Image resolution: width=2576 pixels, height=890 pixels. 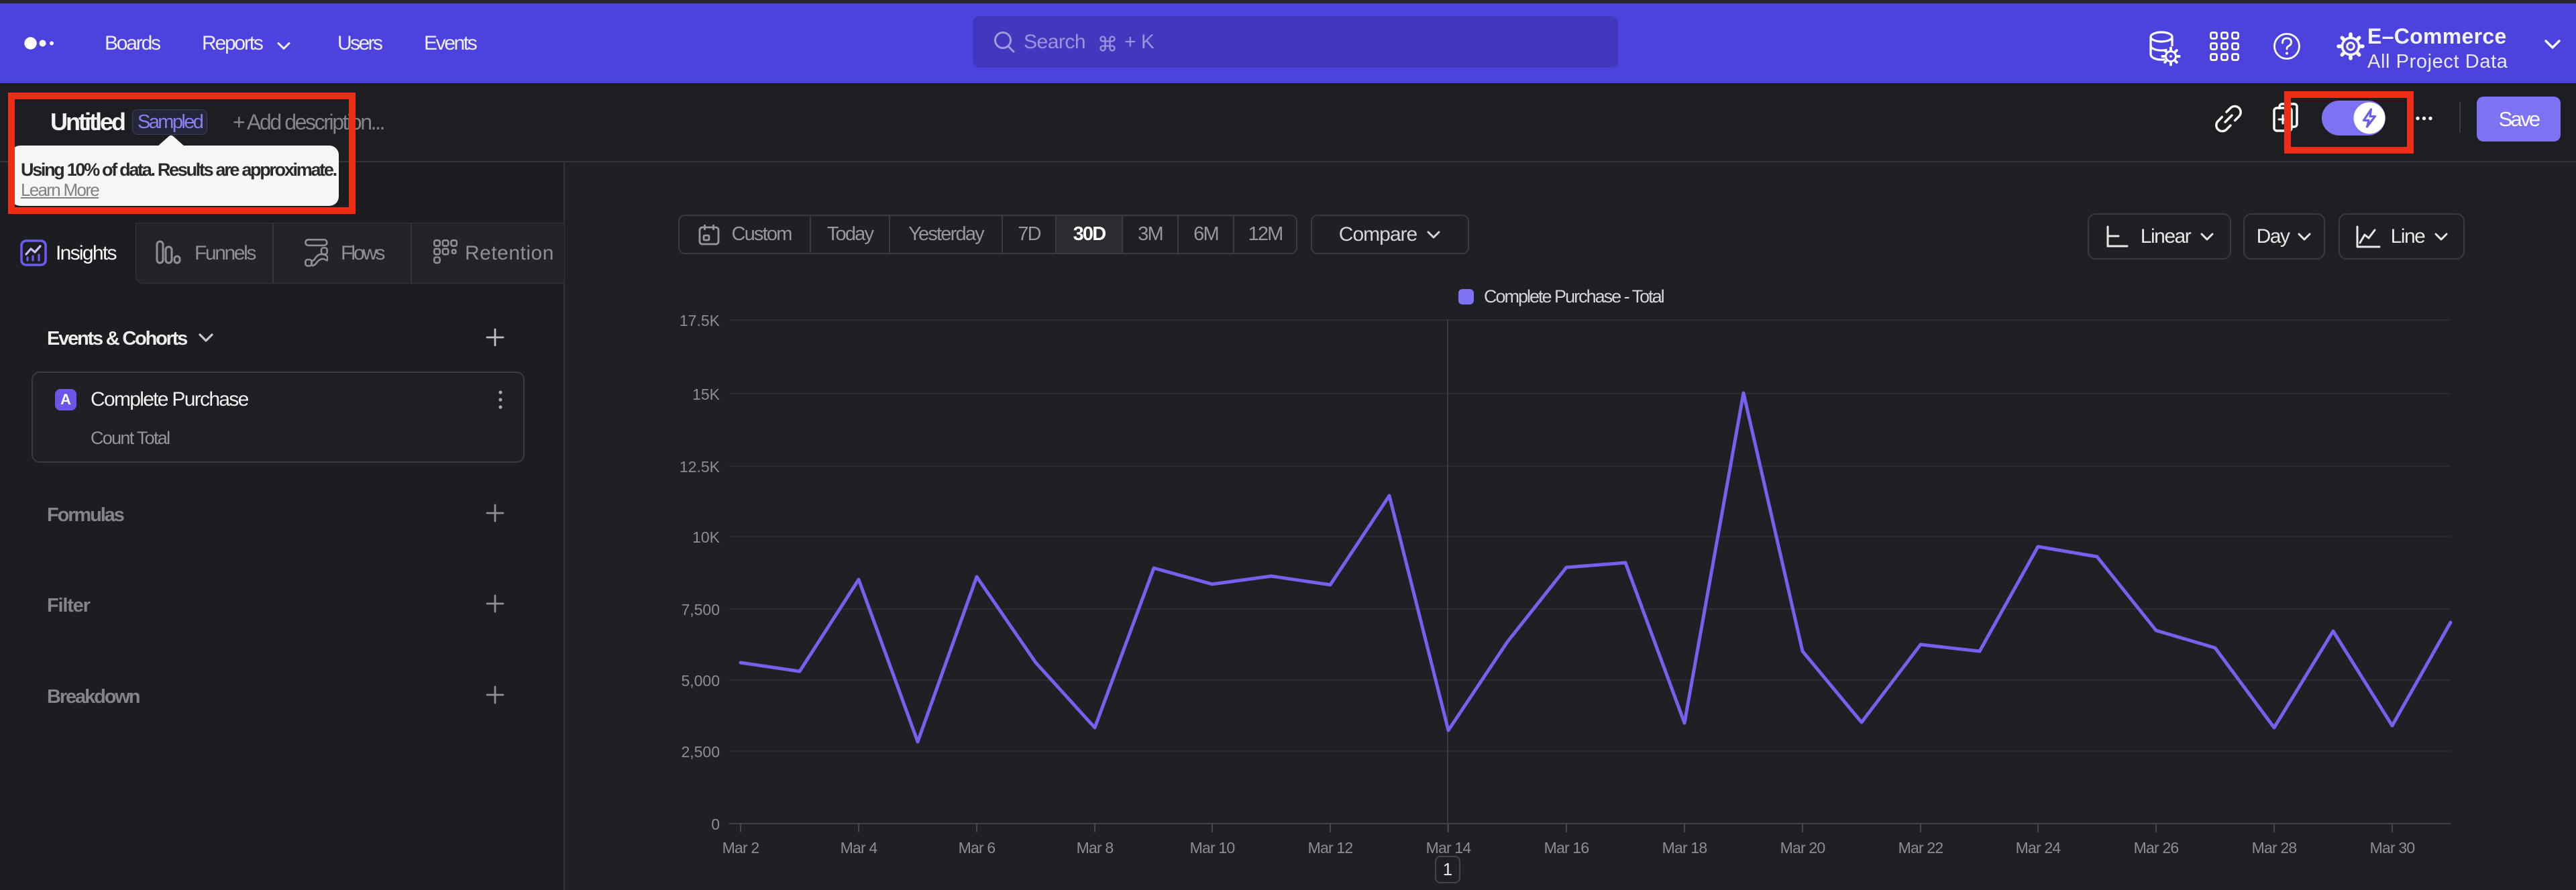 I want to click on svg-text: Mar 4, so click(x=859, y=847).